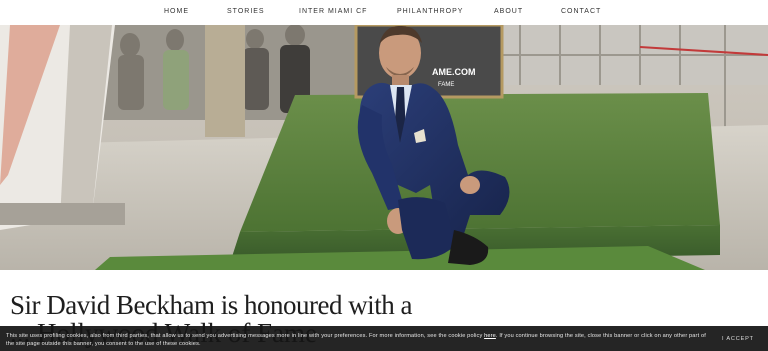 Image resolution: width=768 pixels, height=351 pixels. What do you see at coordinates (246, 11) in the screenshot?
I see `nav-item-stories: STORIES` at bounding box center [246, 11].